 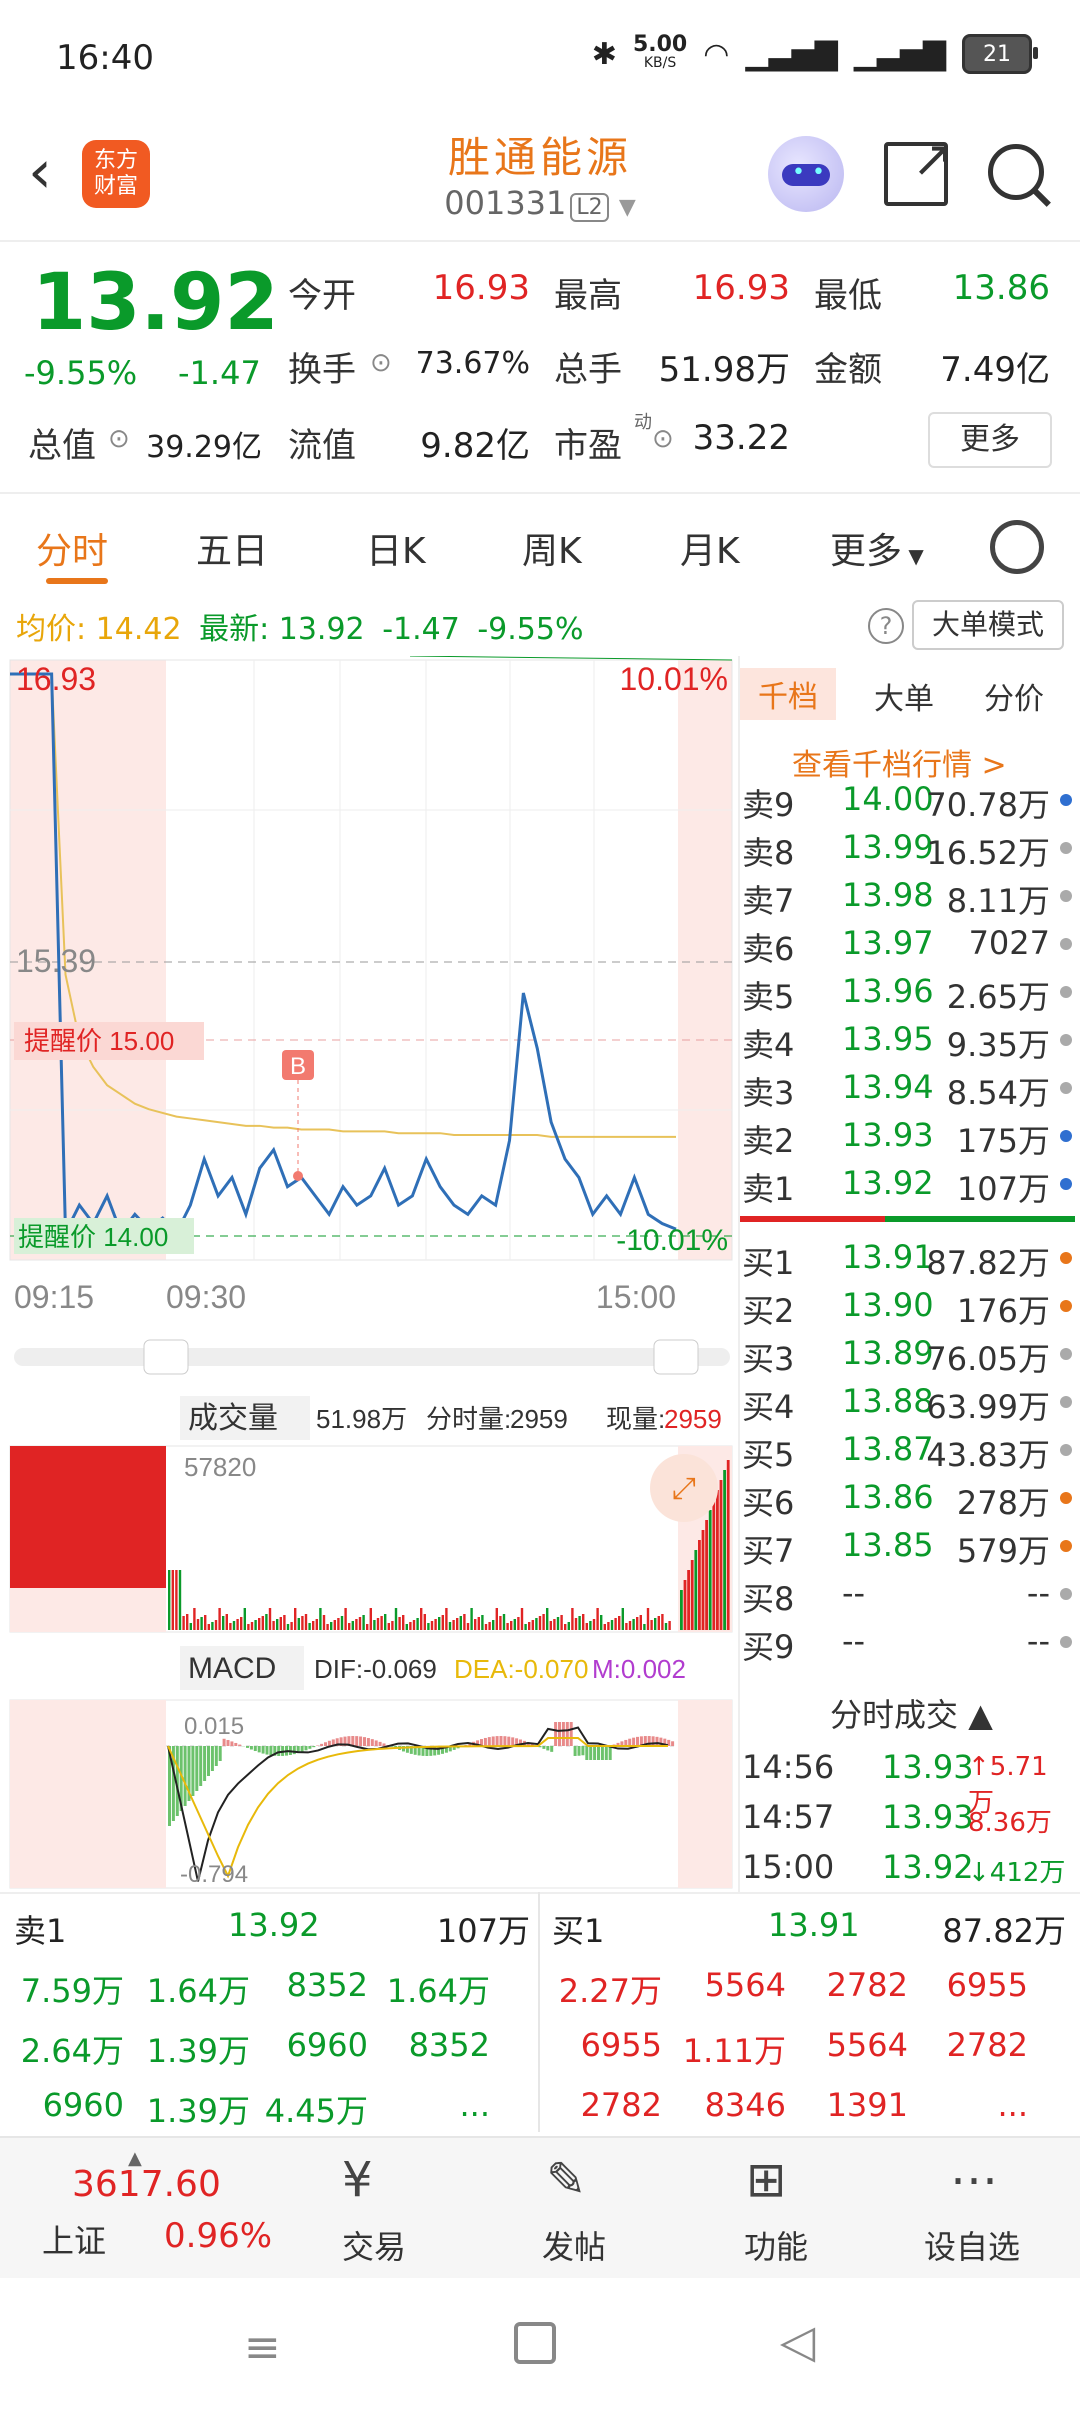 What do you see at coordinates (988, 625) in the screenshot?
I see `big-order-mode-button: 大单模式` at bounding box center [988, 625].